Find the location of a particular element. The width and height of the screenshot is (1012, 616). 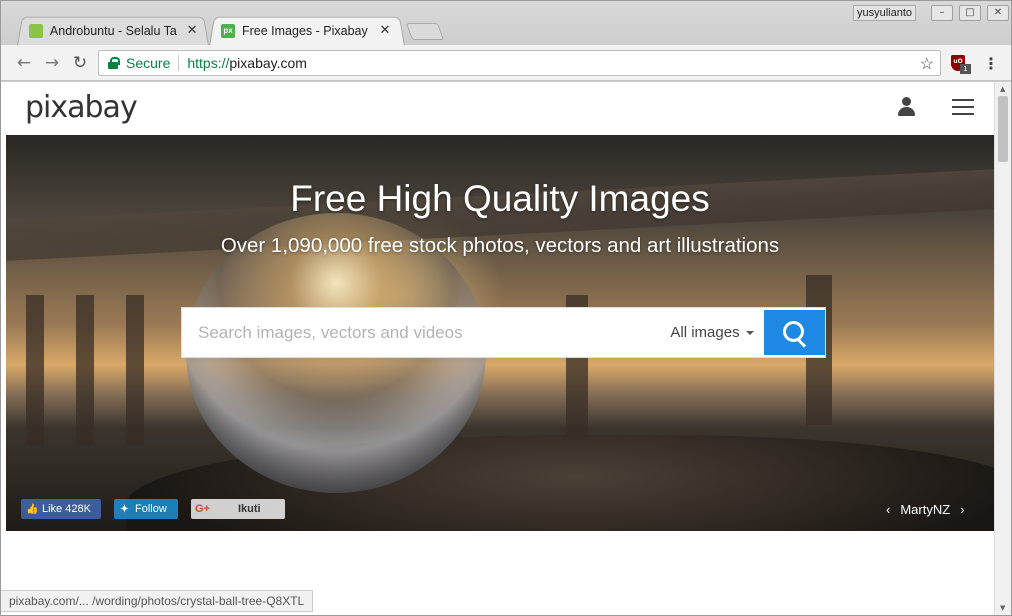

next-photo-icon: › is located at coordinates (962, 509).